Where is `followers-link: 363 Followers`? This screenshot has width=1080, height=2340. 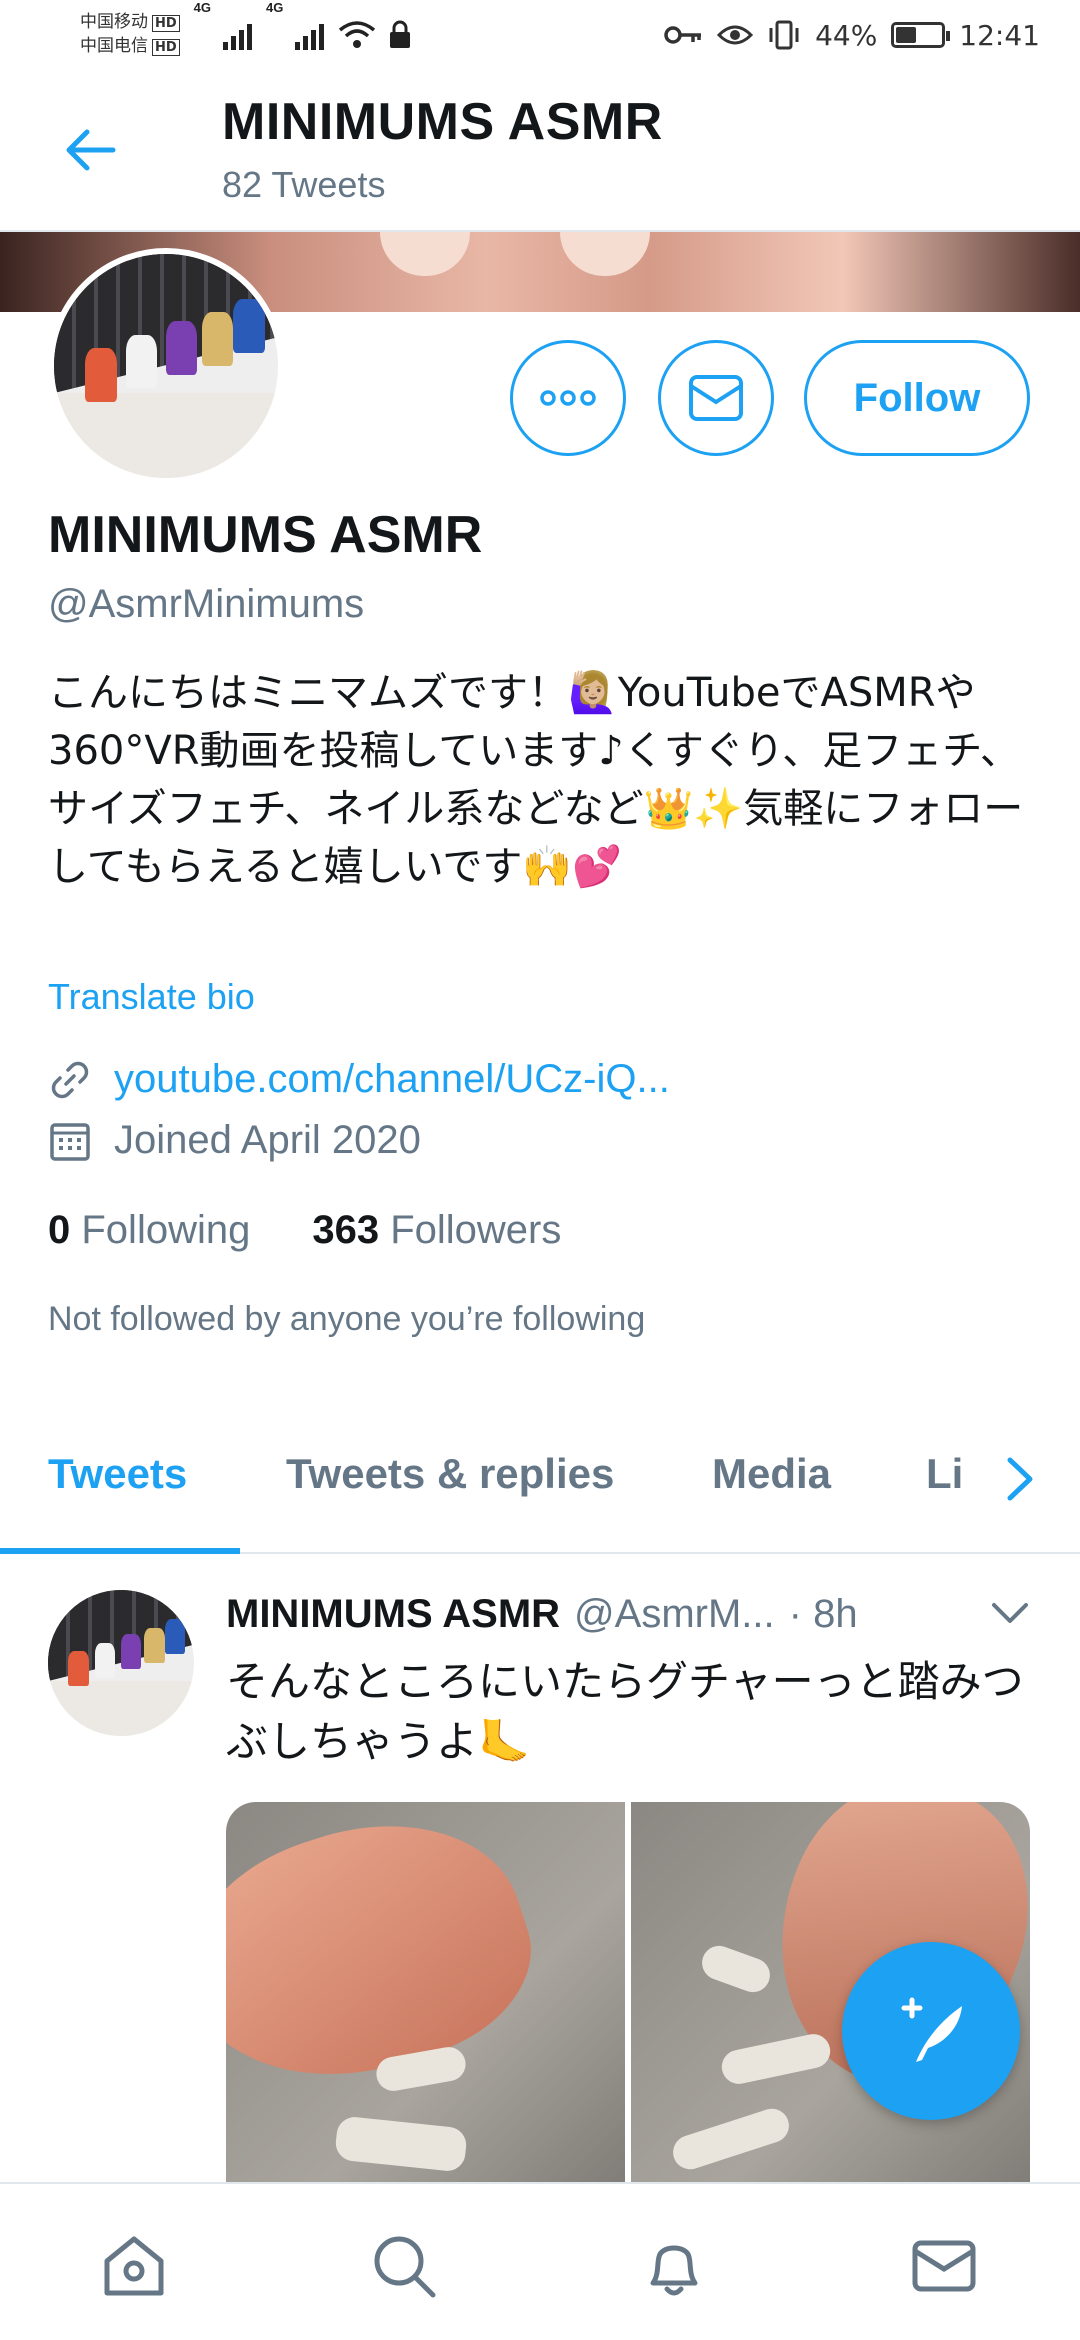
followers-link: 363 Followers is located at coordinates (436, 1230).